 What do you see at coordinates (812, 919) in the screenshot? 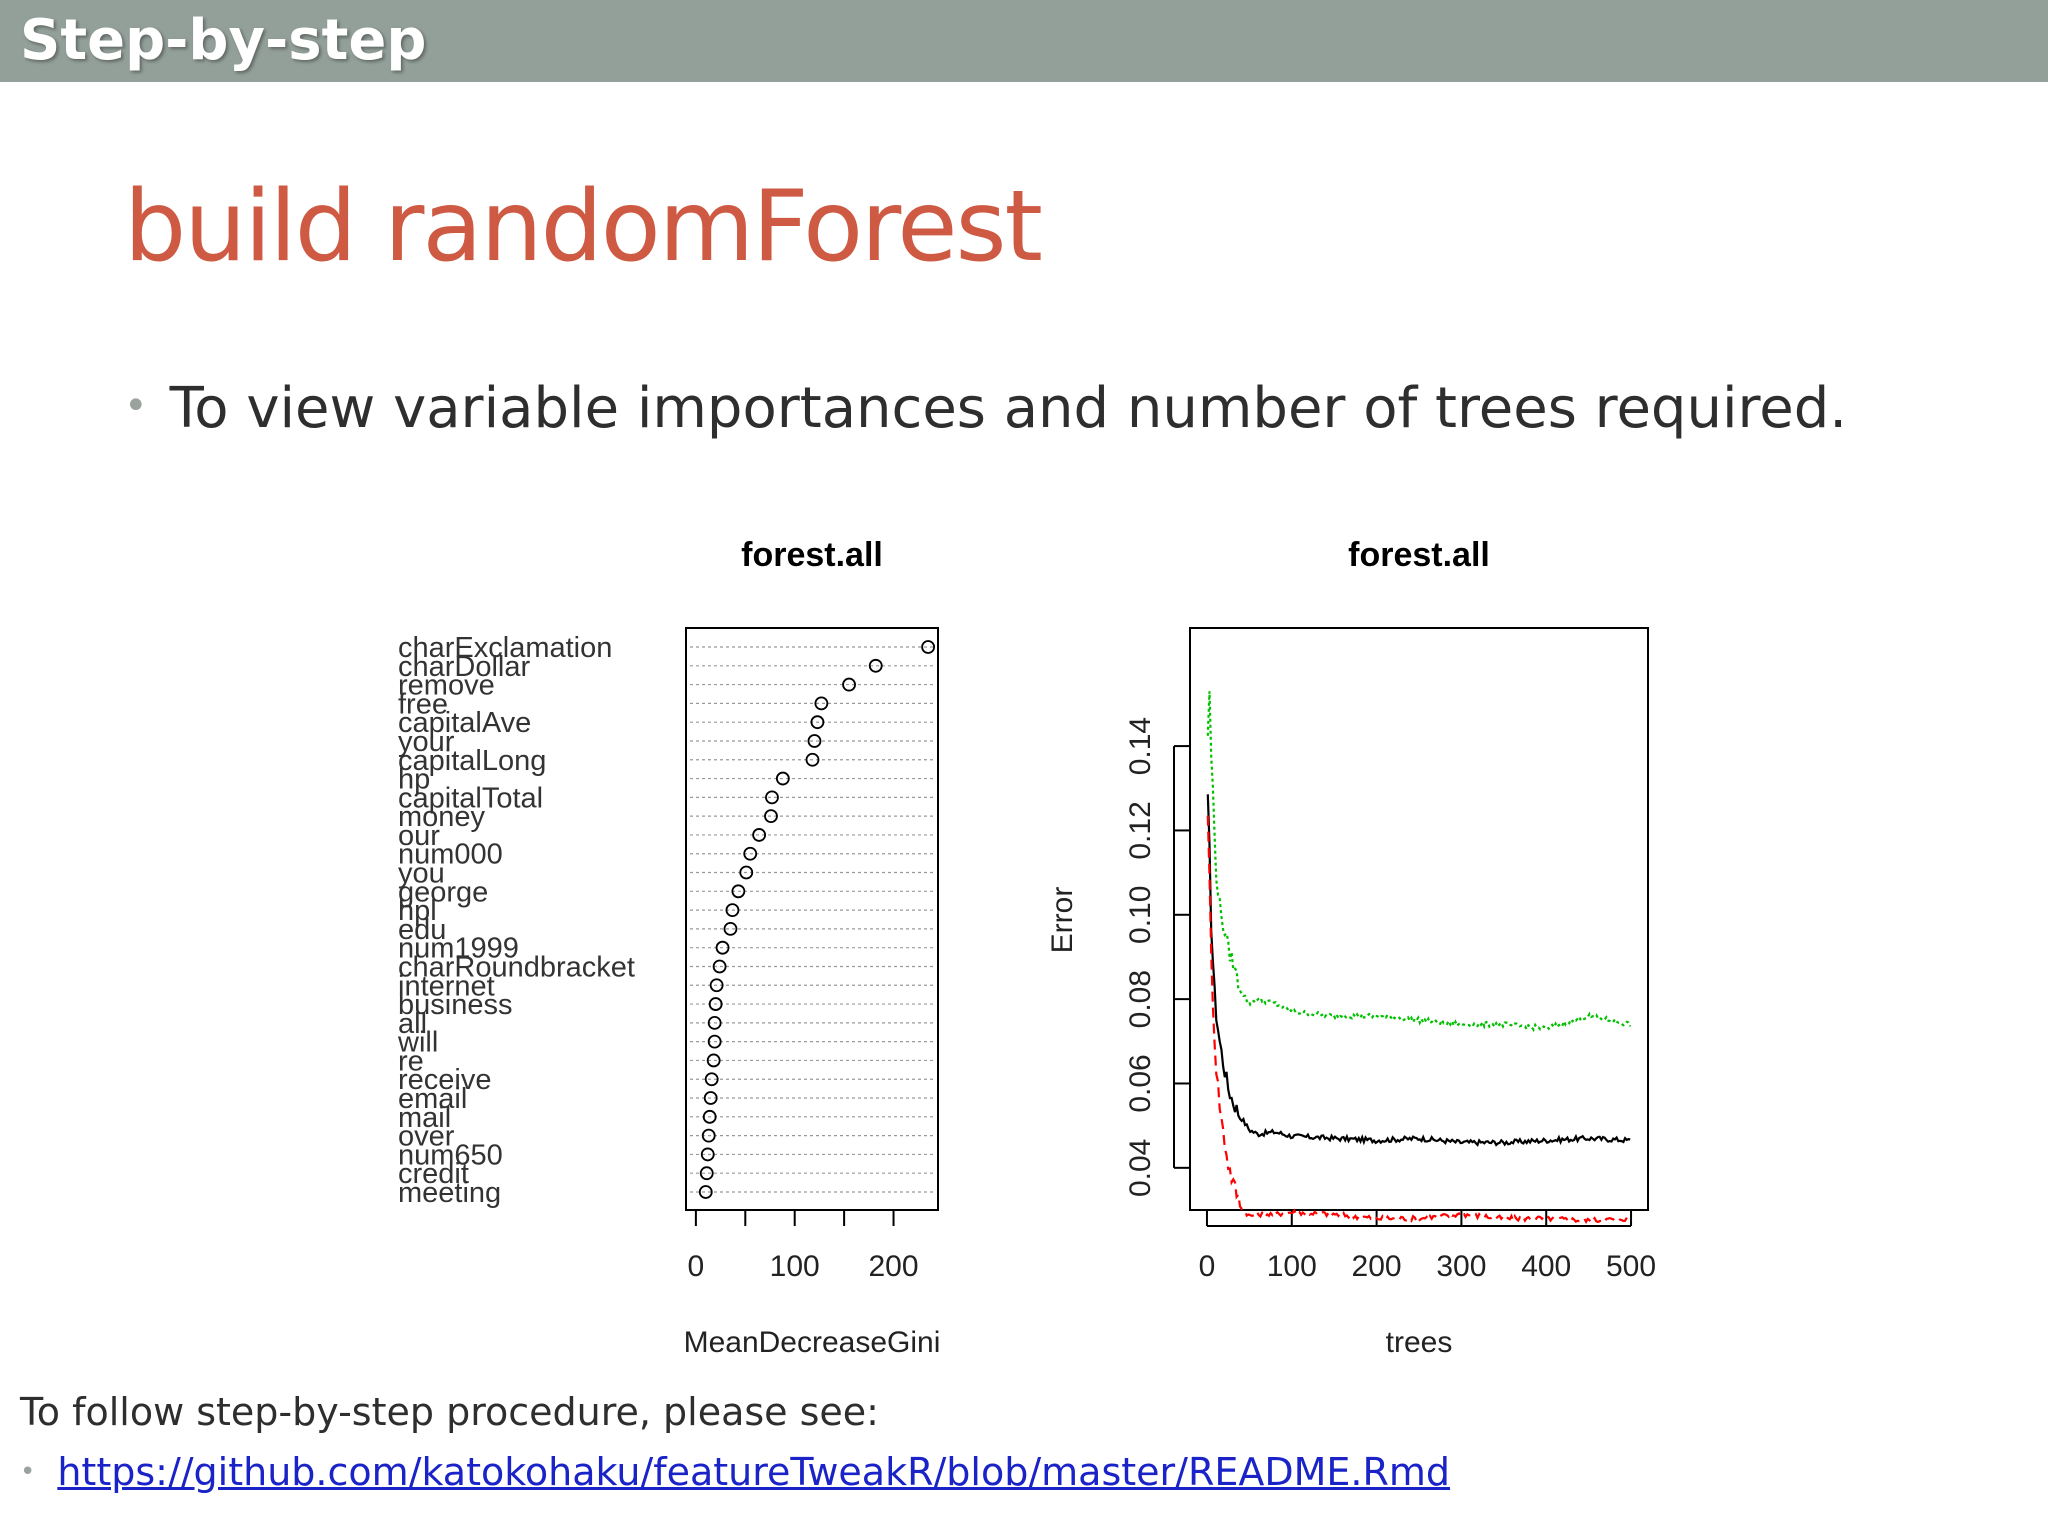
I see `plot-frame-importance` at bounding box center [812, 919].